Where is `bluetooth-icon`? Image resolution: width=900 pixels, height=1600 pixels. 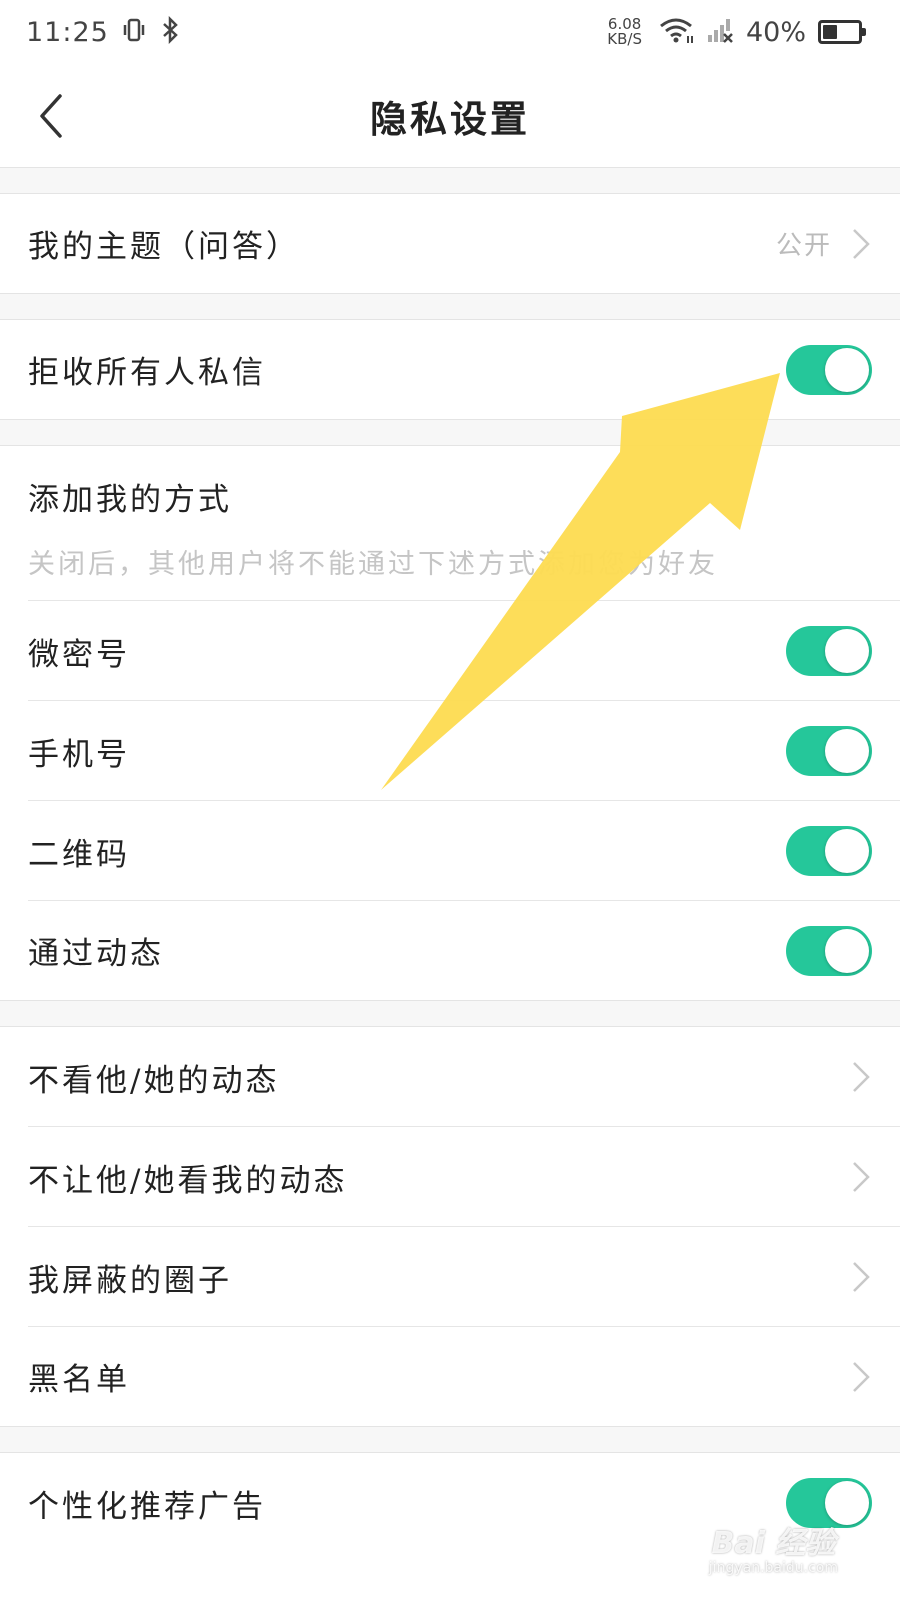
bluetooth-icon is located at coordinates (170, 31).